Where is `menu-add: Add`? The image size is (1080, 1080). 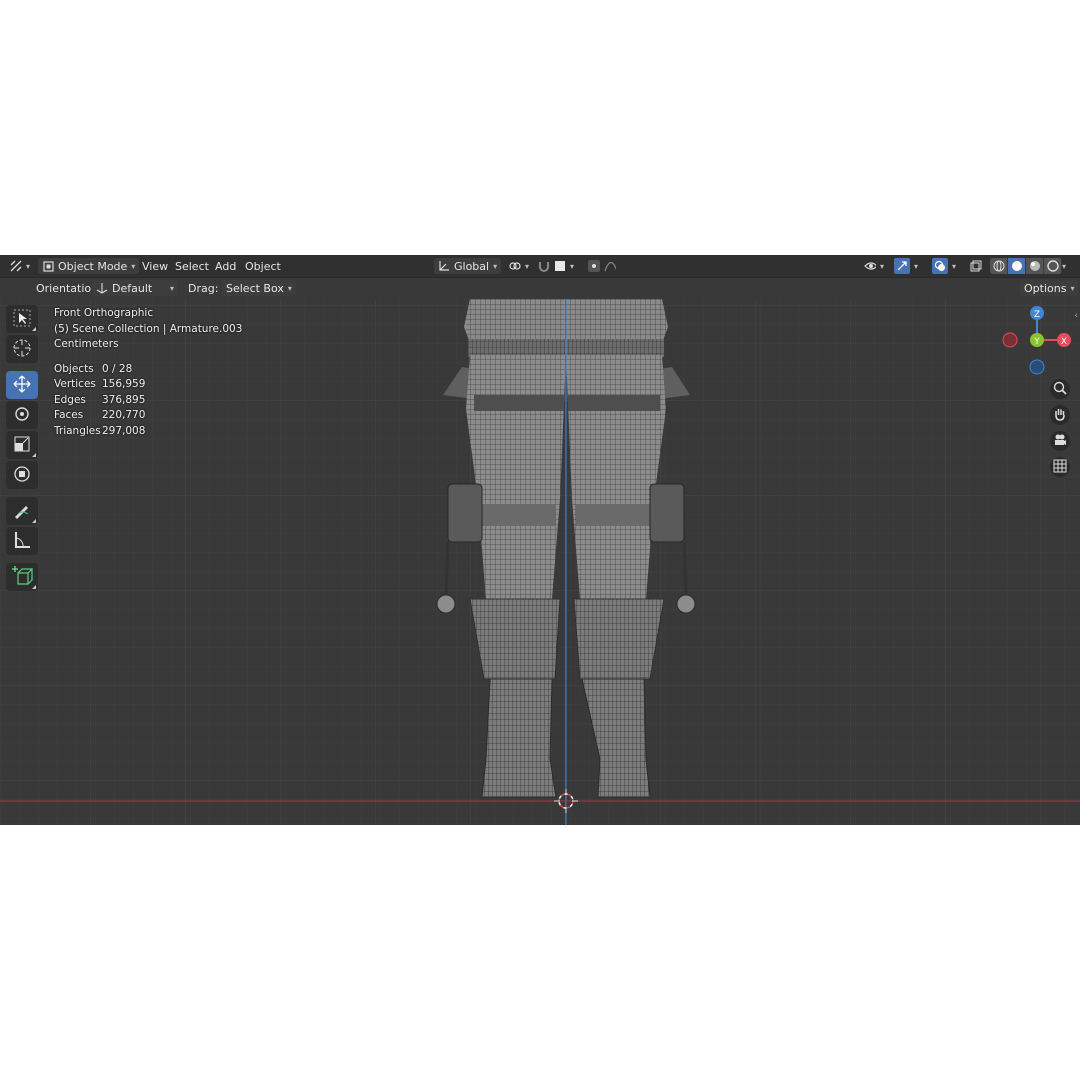 menu-add: Add is located at coordinates (225, 266).